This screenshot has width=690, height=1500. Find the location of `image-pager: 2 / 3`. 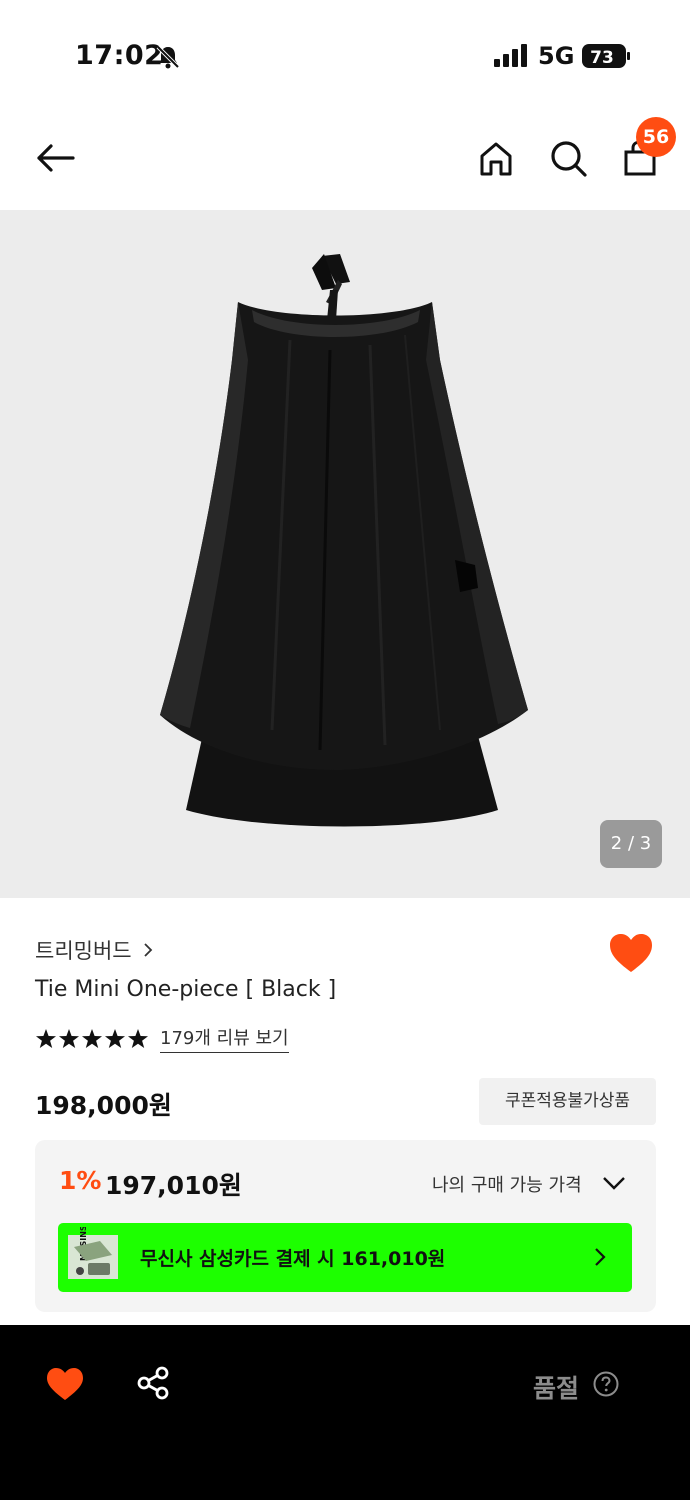

image-pager: 2 / 3 is located at coordinates (631, 844).